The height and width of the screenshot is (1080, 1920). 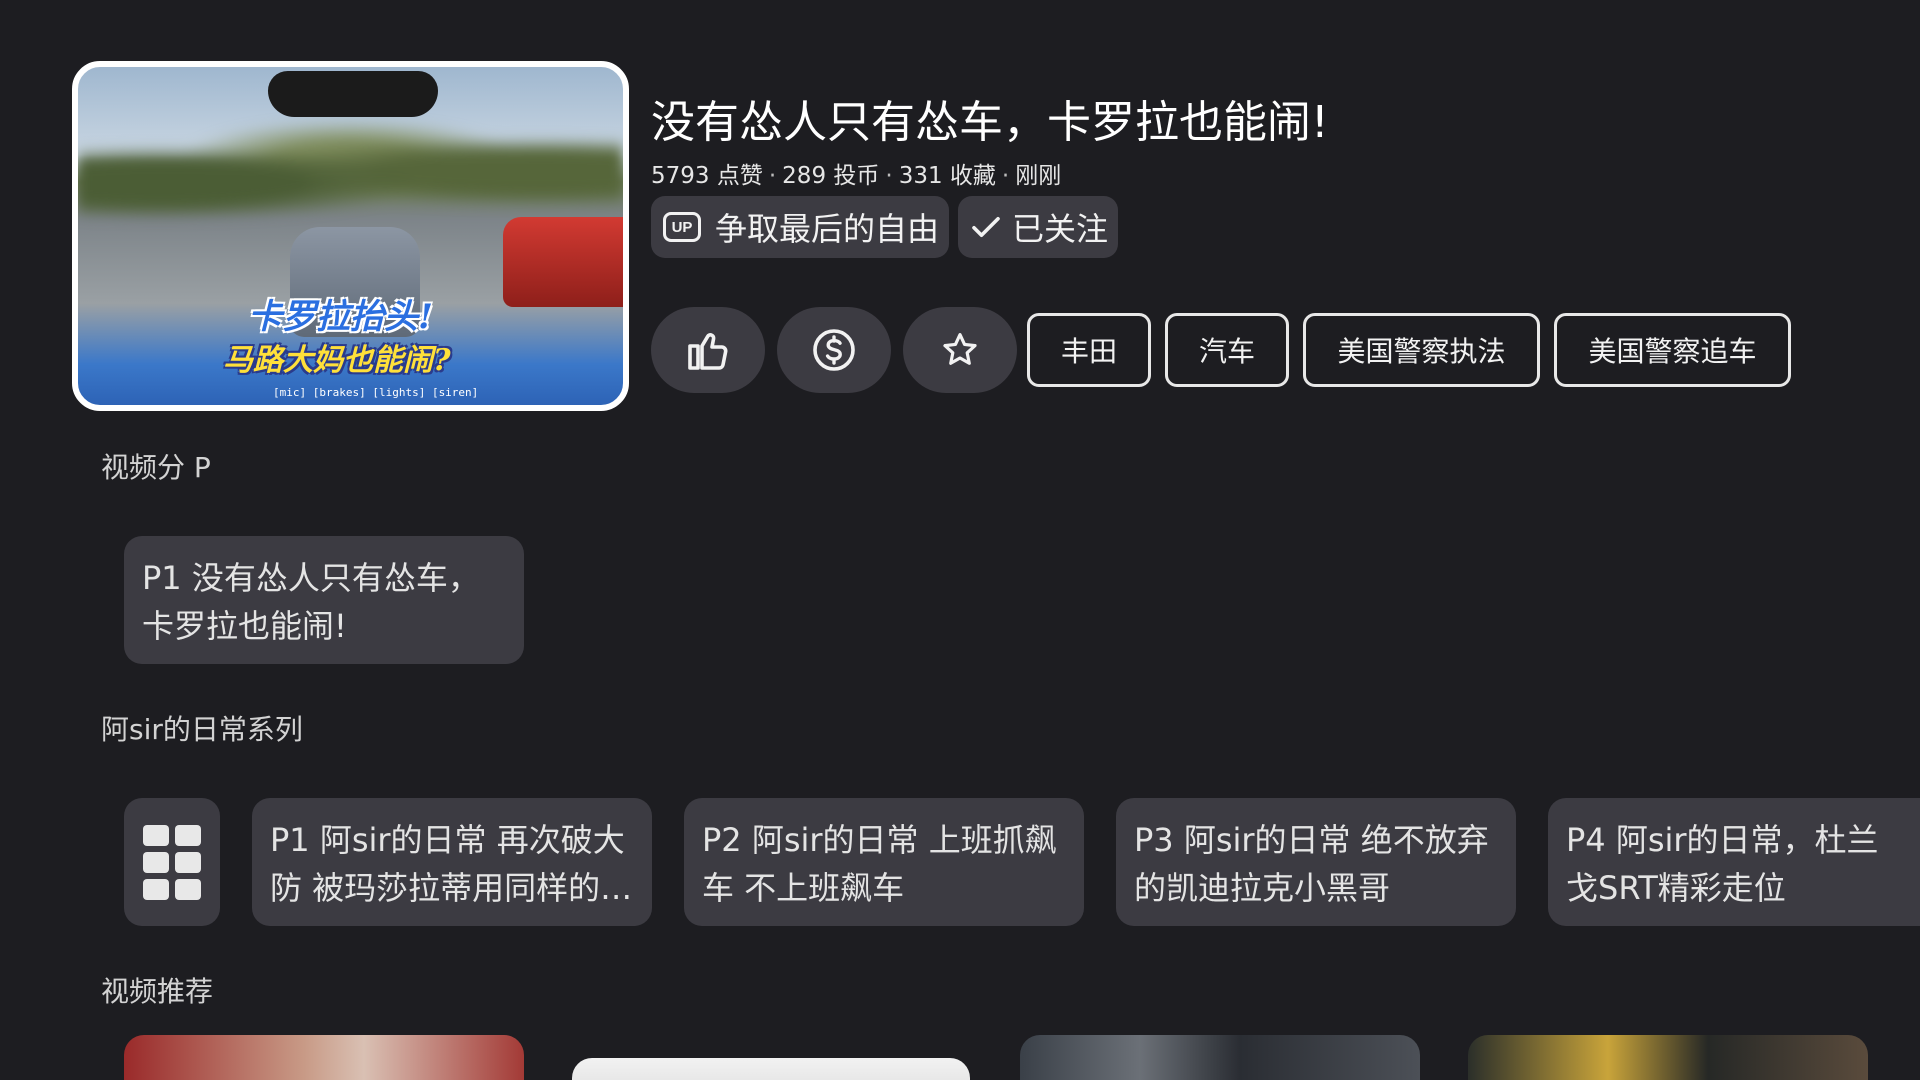 I want to click on tag-us-police-chase: 美国警察追车, so click(x=1672, y=350).